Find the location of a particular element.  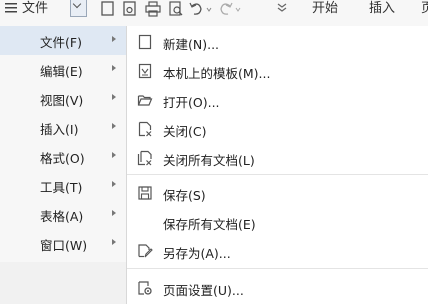

page-setup-icon is located at coordinates (145, 288).